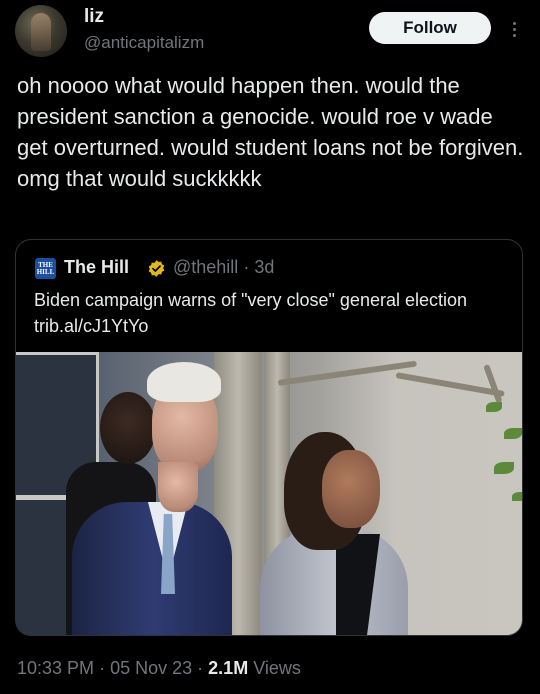  I want to click on user-handle: @anticapitalizm, so click(144, 43).